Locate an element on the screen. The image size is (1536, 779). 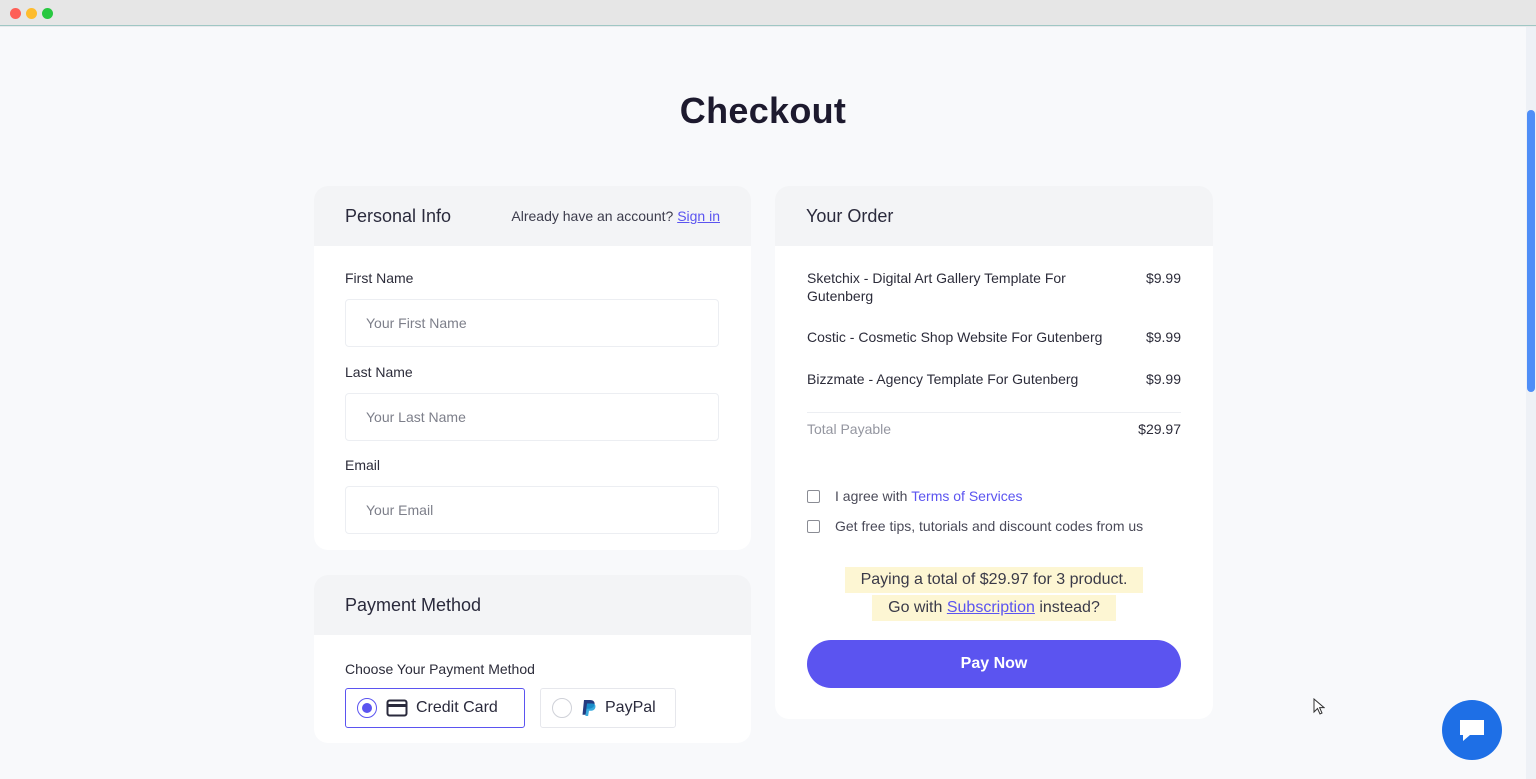
account-prompt-text: Already have an account? is located at coordinates (592, 216).